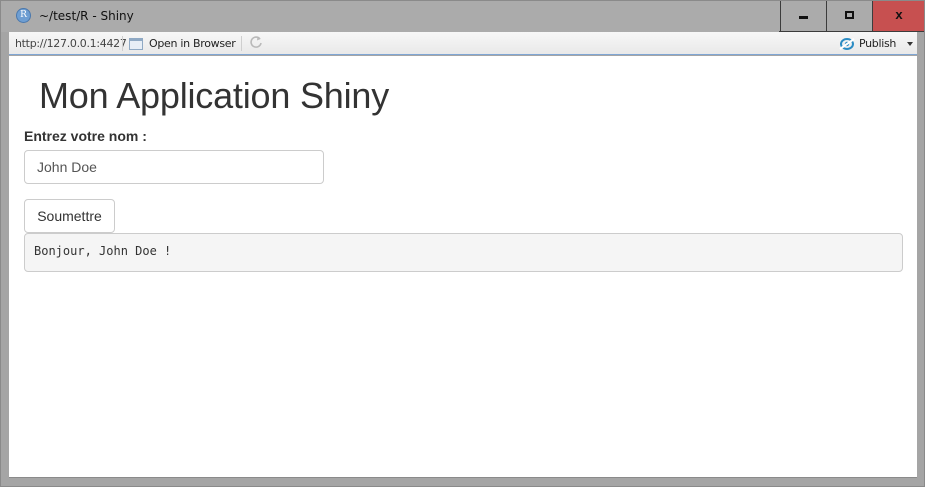  What do you see at coordinates (86, 16) in the screenshot?
I see `window-title: ~/test/R - Shiny` at bounding box center [86, 16].